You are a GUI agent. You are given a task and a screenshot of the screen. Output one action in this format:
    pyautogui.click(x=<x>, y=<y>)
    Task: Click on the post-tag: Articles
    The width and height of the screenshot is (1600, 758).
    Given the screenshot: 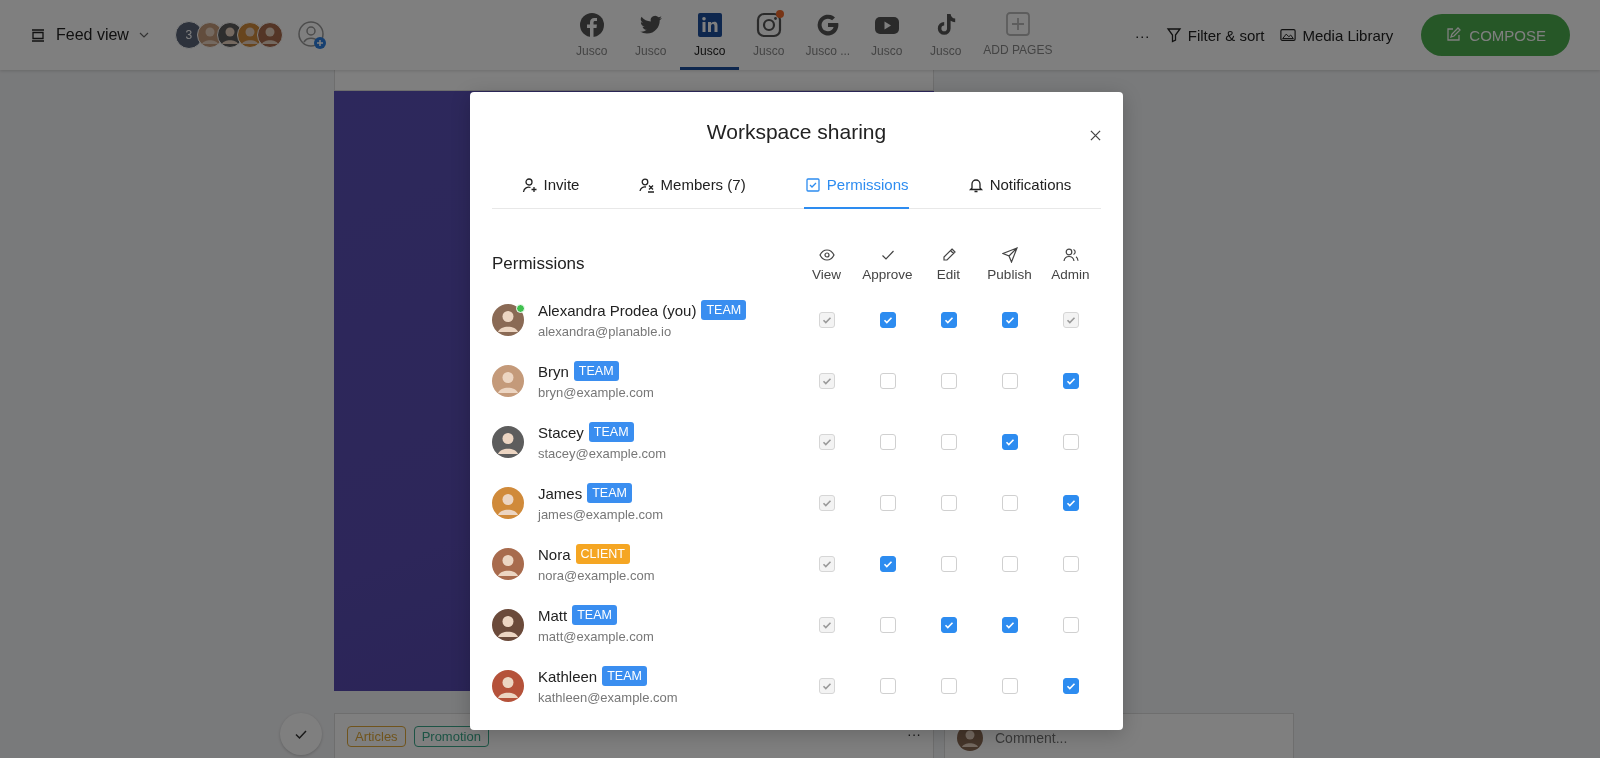 What is the action you would take?
    pyautogui.click(x=376, y=736)
    